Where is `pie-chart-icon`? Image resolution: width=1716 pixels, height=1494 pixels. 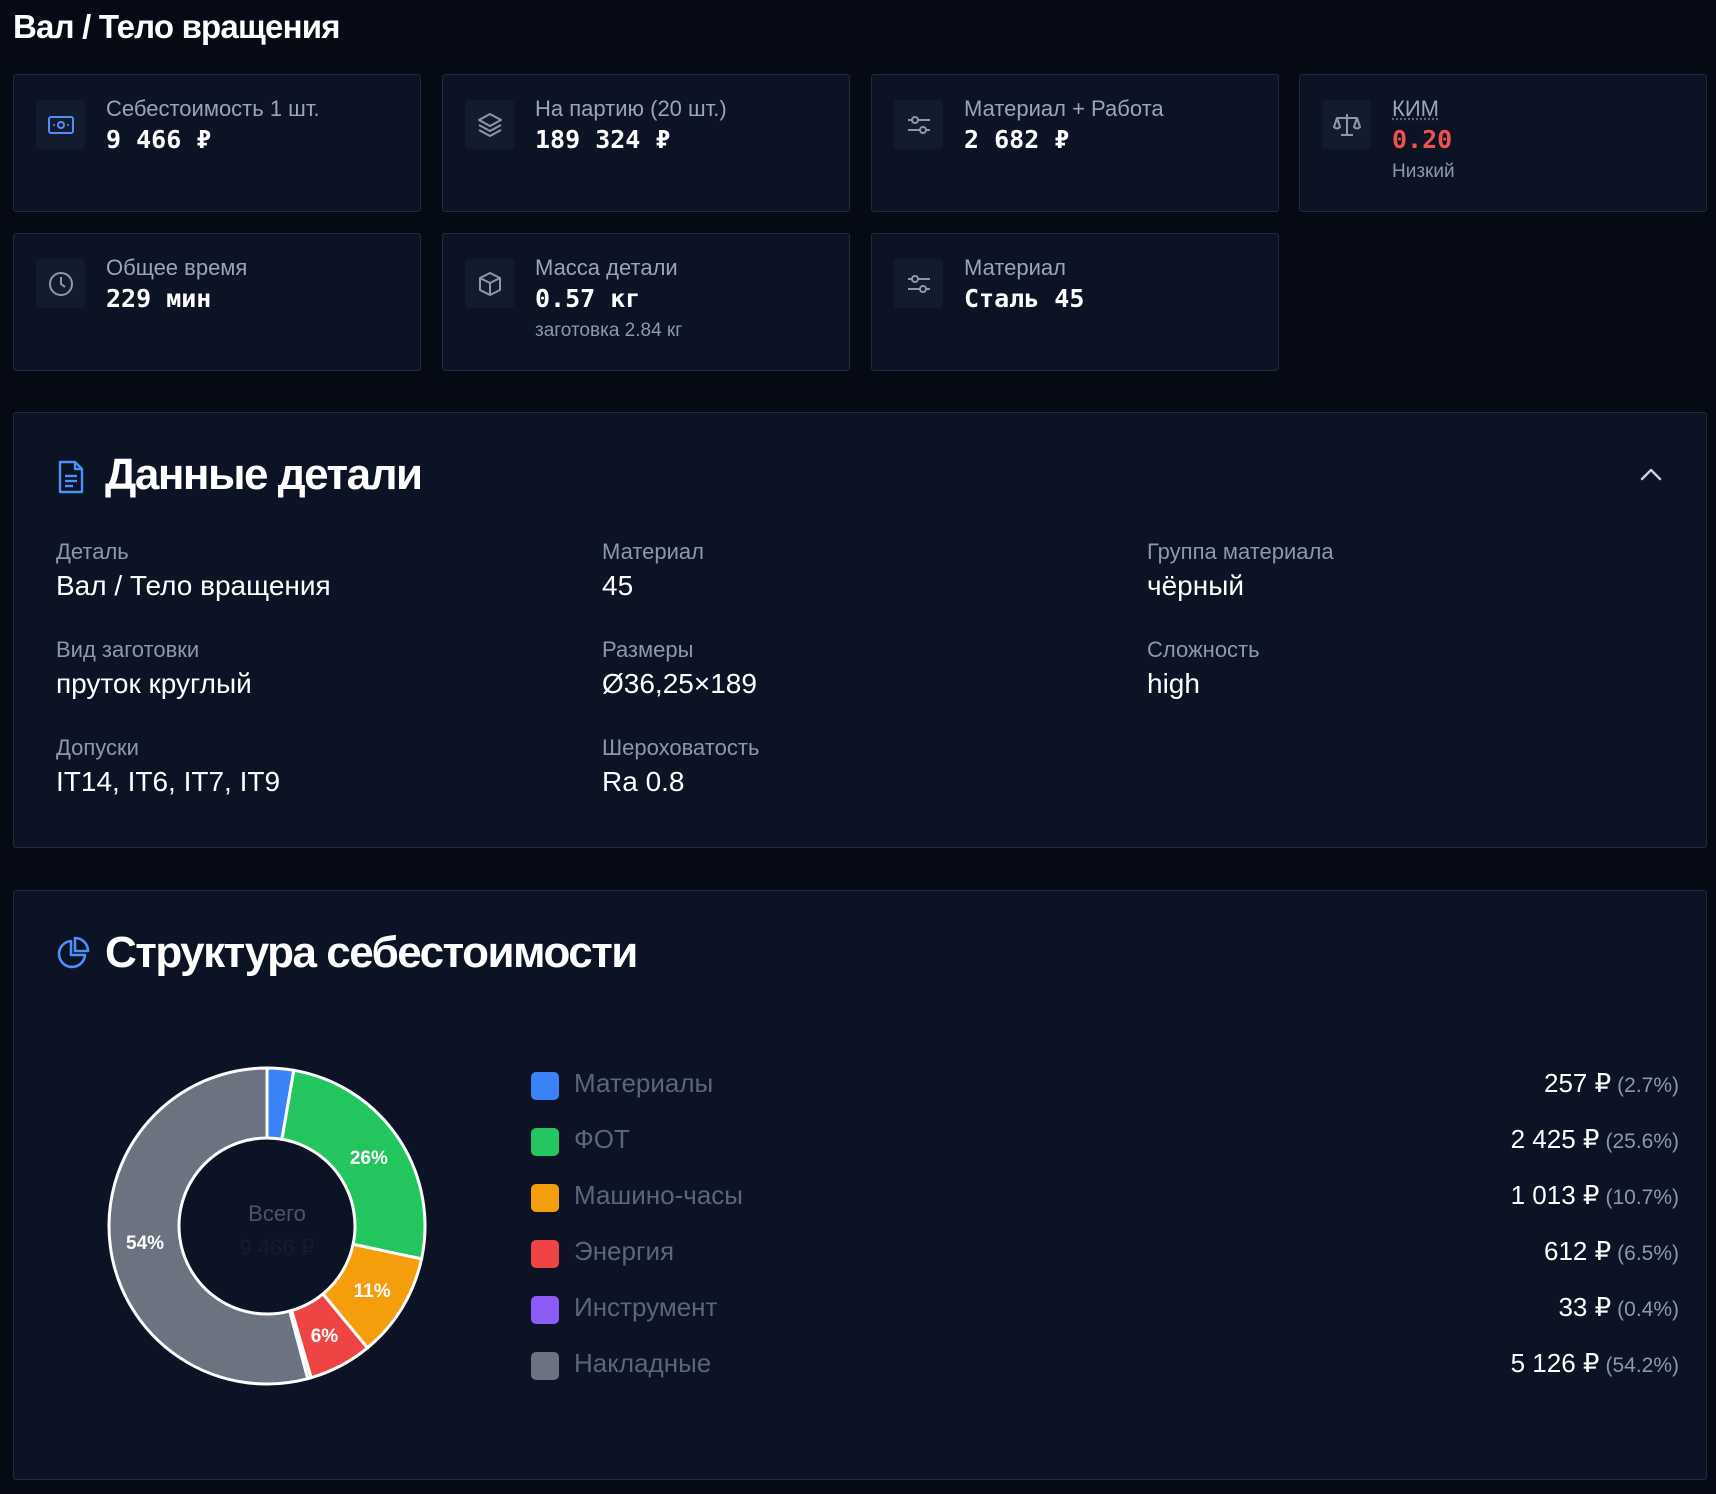
pie-chart-icon is located at coordinates (73, 953).